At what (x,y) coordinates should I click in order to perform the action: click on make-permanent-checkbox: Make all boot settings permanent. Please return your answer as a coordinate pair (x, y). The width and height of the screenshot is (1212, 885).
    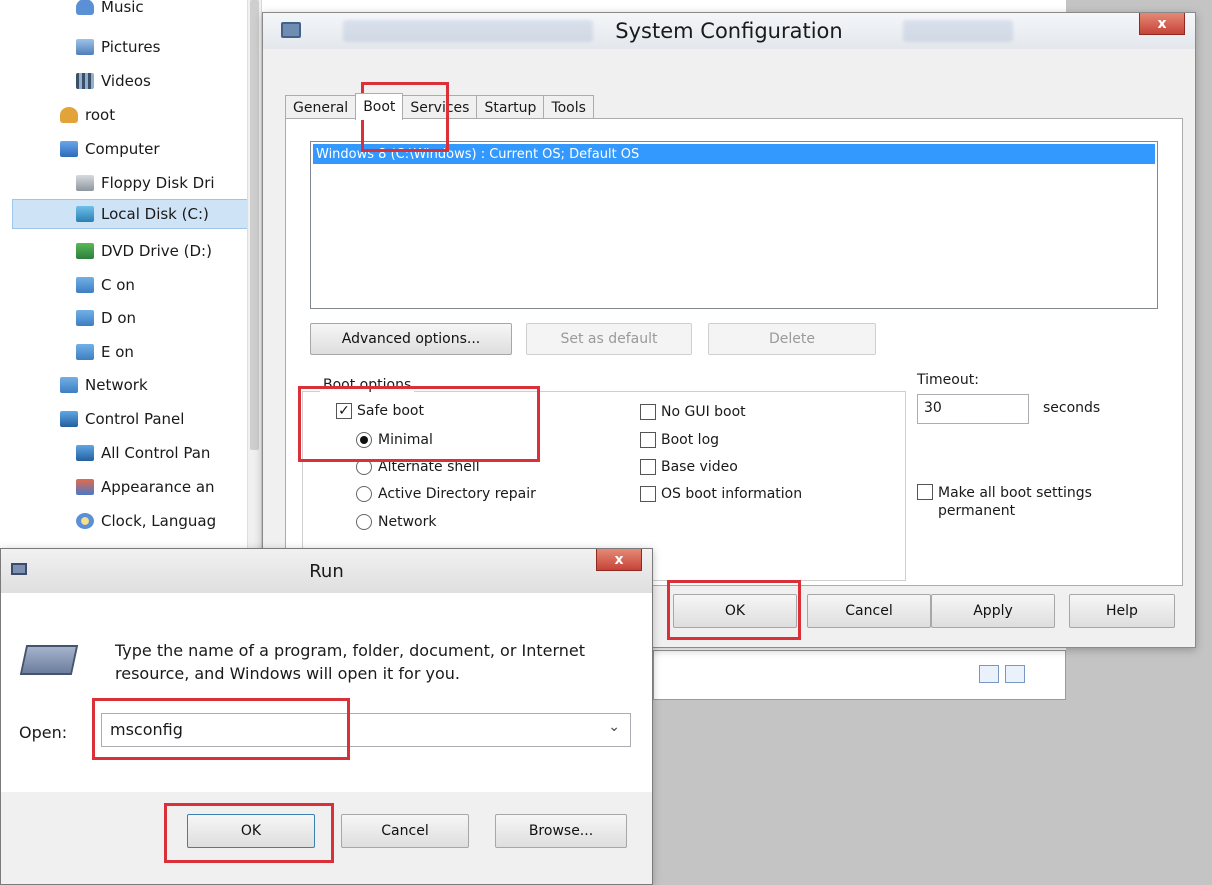
    Looking at the image, I should click on (1004, 502).